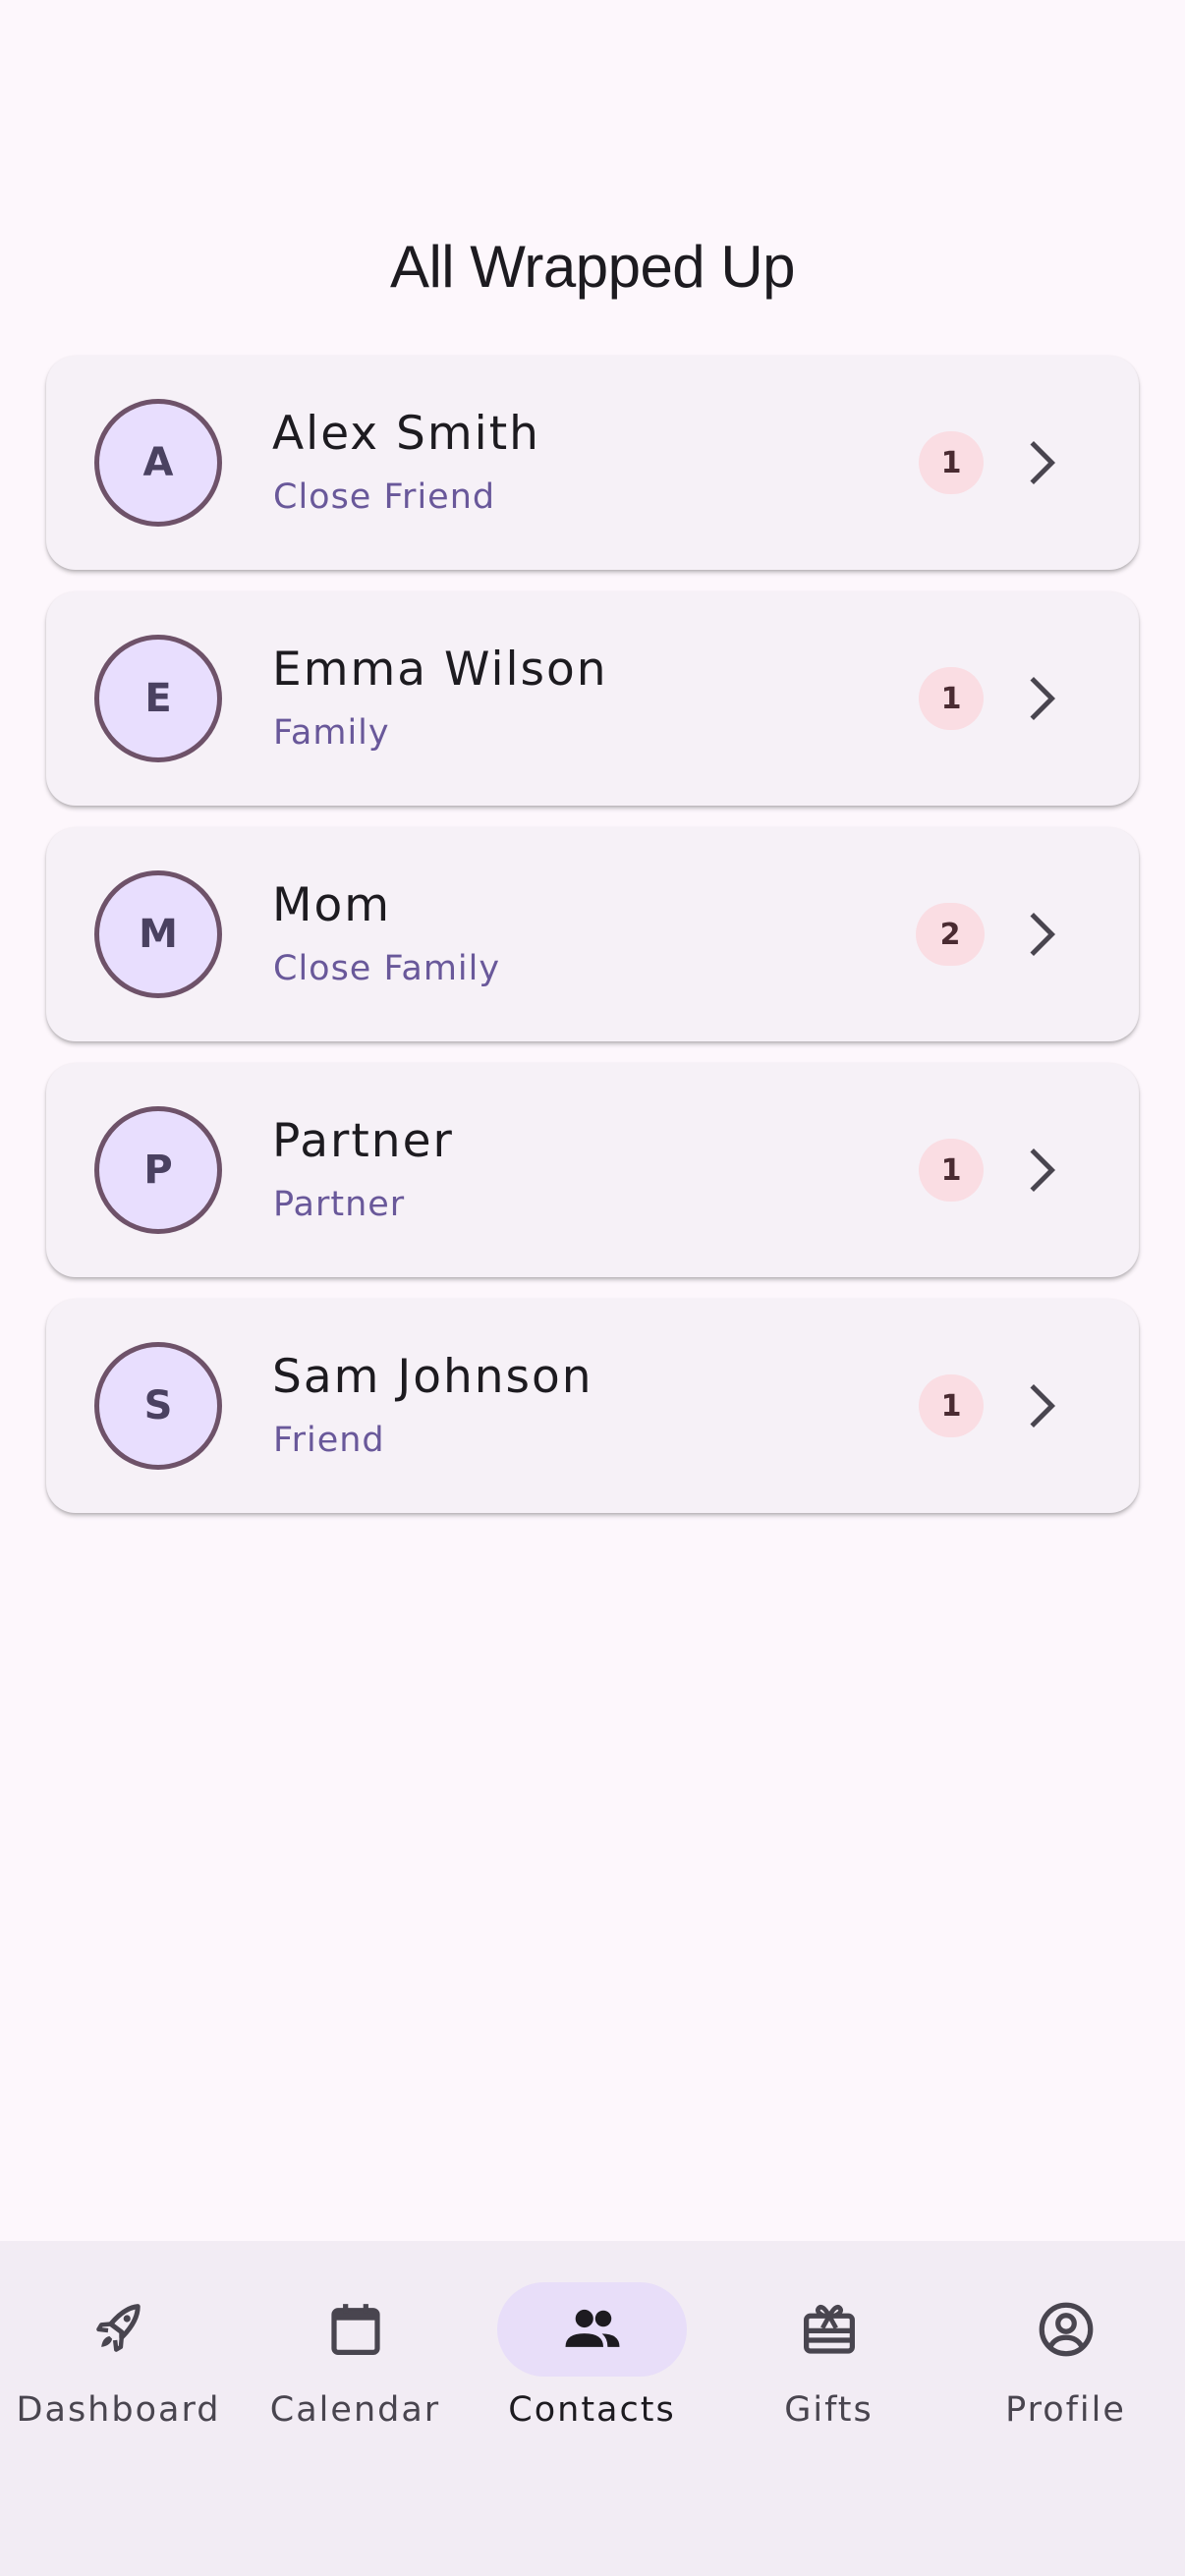 Image resolution: width=1185 pixels, height=2576 pixels. I want to click on nav-item-profile: Profile, so click(1065, 2339).